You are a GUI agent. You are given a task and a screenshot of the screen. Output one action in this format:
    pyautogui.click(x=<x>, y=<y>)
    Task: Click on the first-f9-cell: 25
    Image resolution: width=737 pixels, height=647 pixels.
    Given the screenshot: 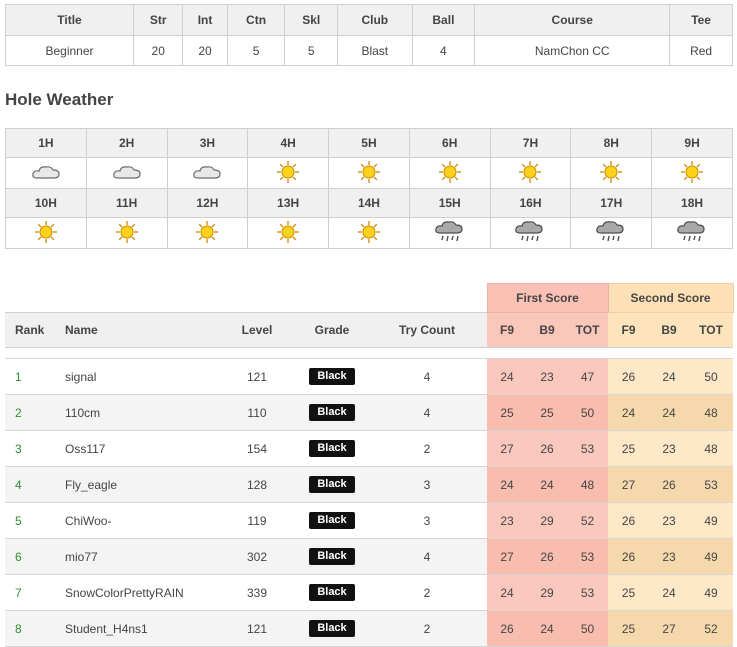 What is the action you would take?
    pyautogui.click(x=507, y=412)
    